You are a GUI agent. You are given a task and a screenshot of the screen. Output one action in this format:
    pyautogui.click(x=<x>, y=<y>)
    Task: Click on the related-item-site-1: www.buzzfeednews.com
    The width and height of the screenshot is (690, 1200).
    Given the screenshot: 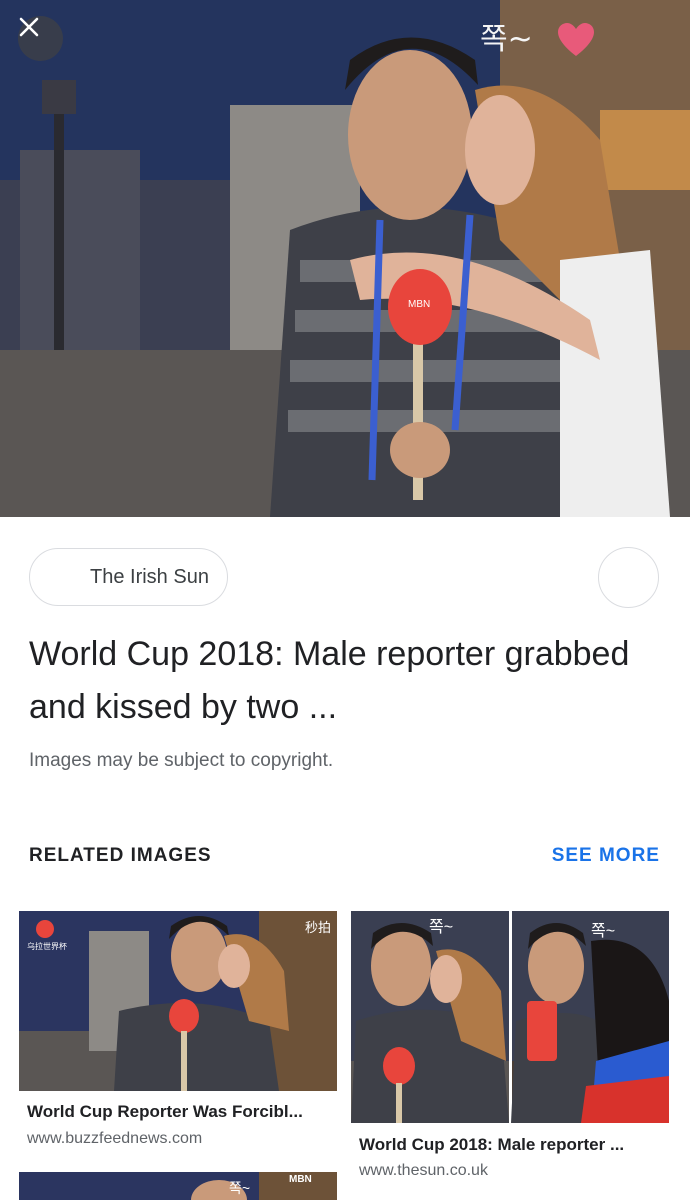 What is the action you would take?
    pyautogui.click(x=115, y=1138)
    